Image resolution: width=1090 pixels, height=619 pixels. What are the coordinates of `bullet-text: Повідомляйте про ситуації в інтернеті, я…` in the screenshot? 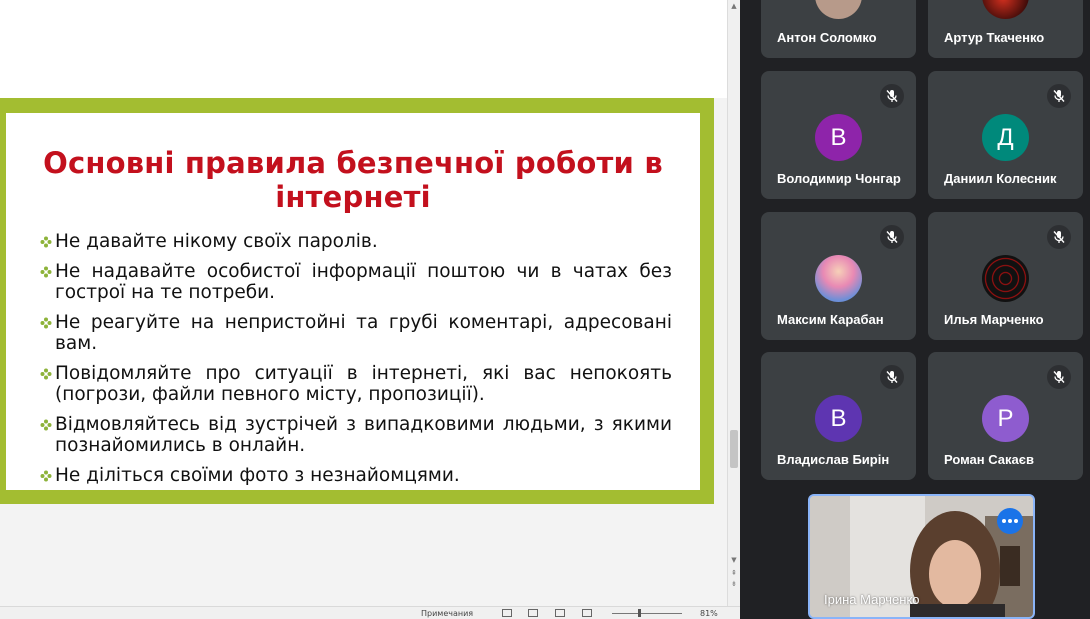 It's located at (363, 384).